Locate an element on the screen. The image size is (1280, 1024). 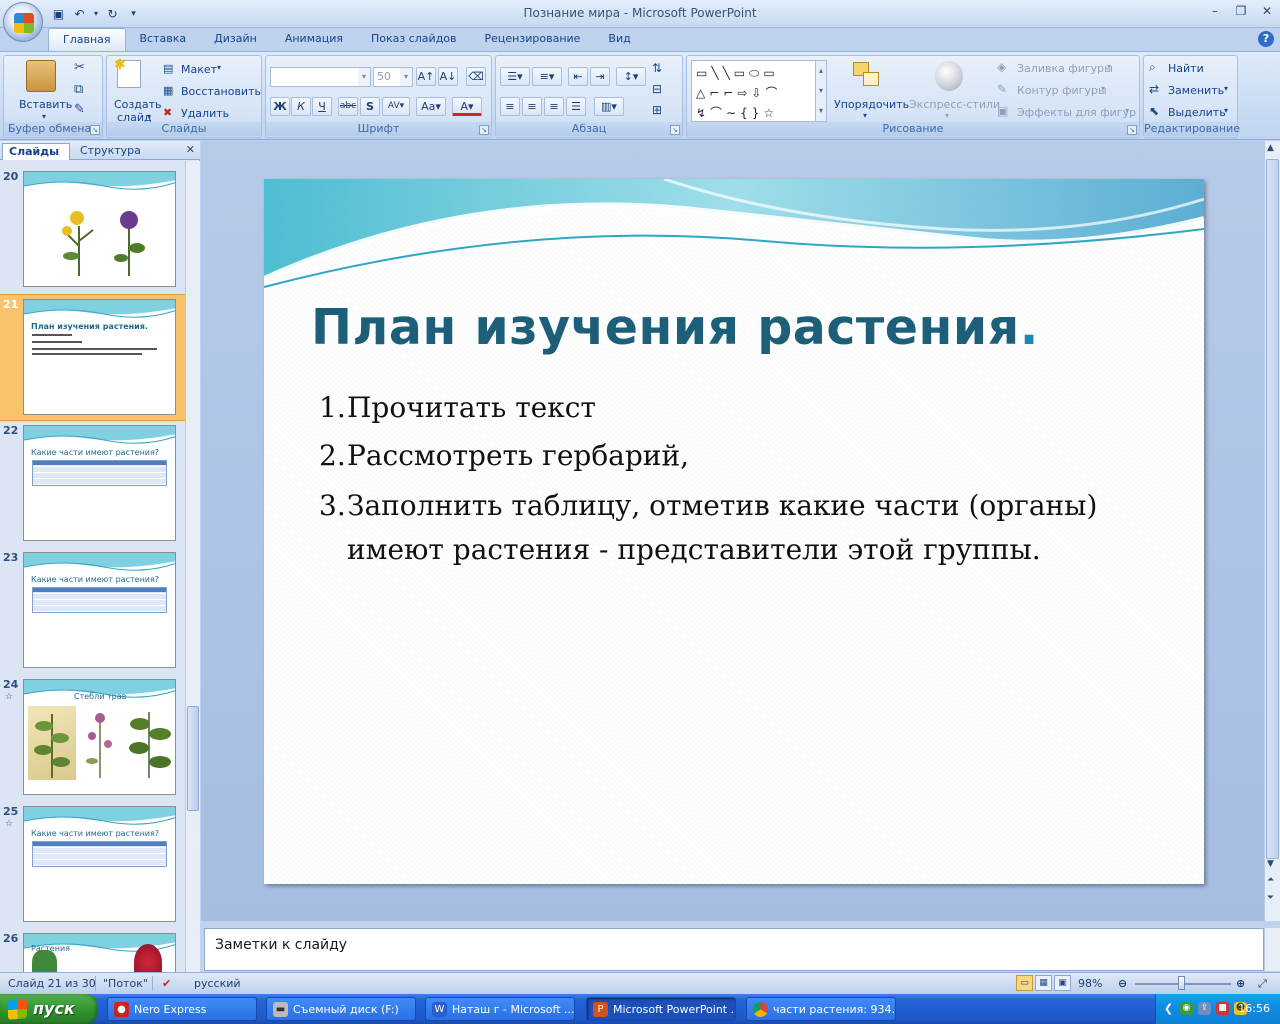
quick-styles-dropdown-icon: ▾ is located at coordinates (947, 115).